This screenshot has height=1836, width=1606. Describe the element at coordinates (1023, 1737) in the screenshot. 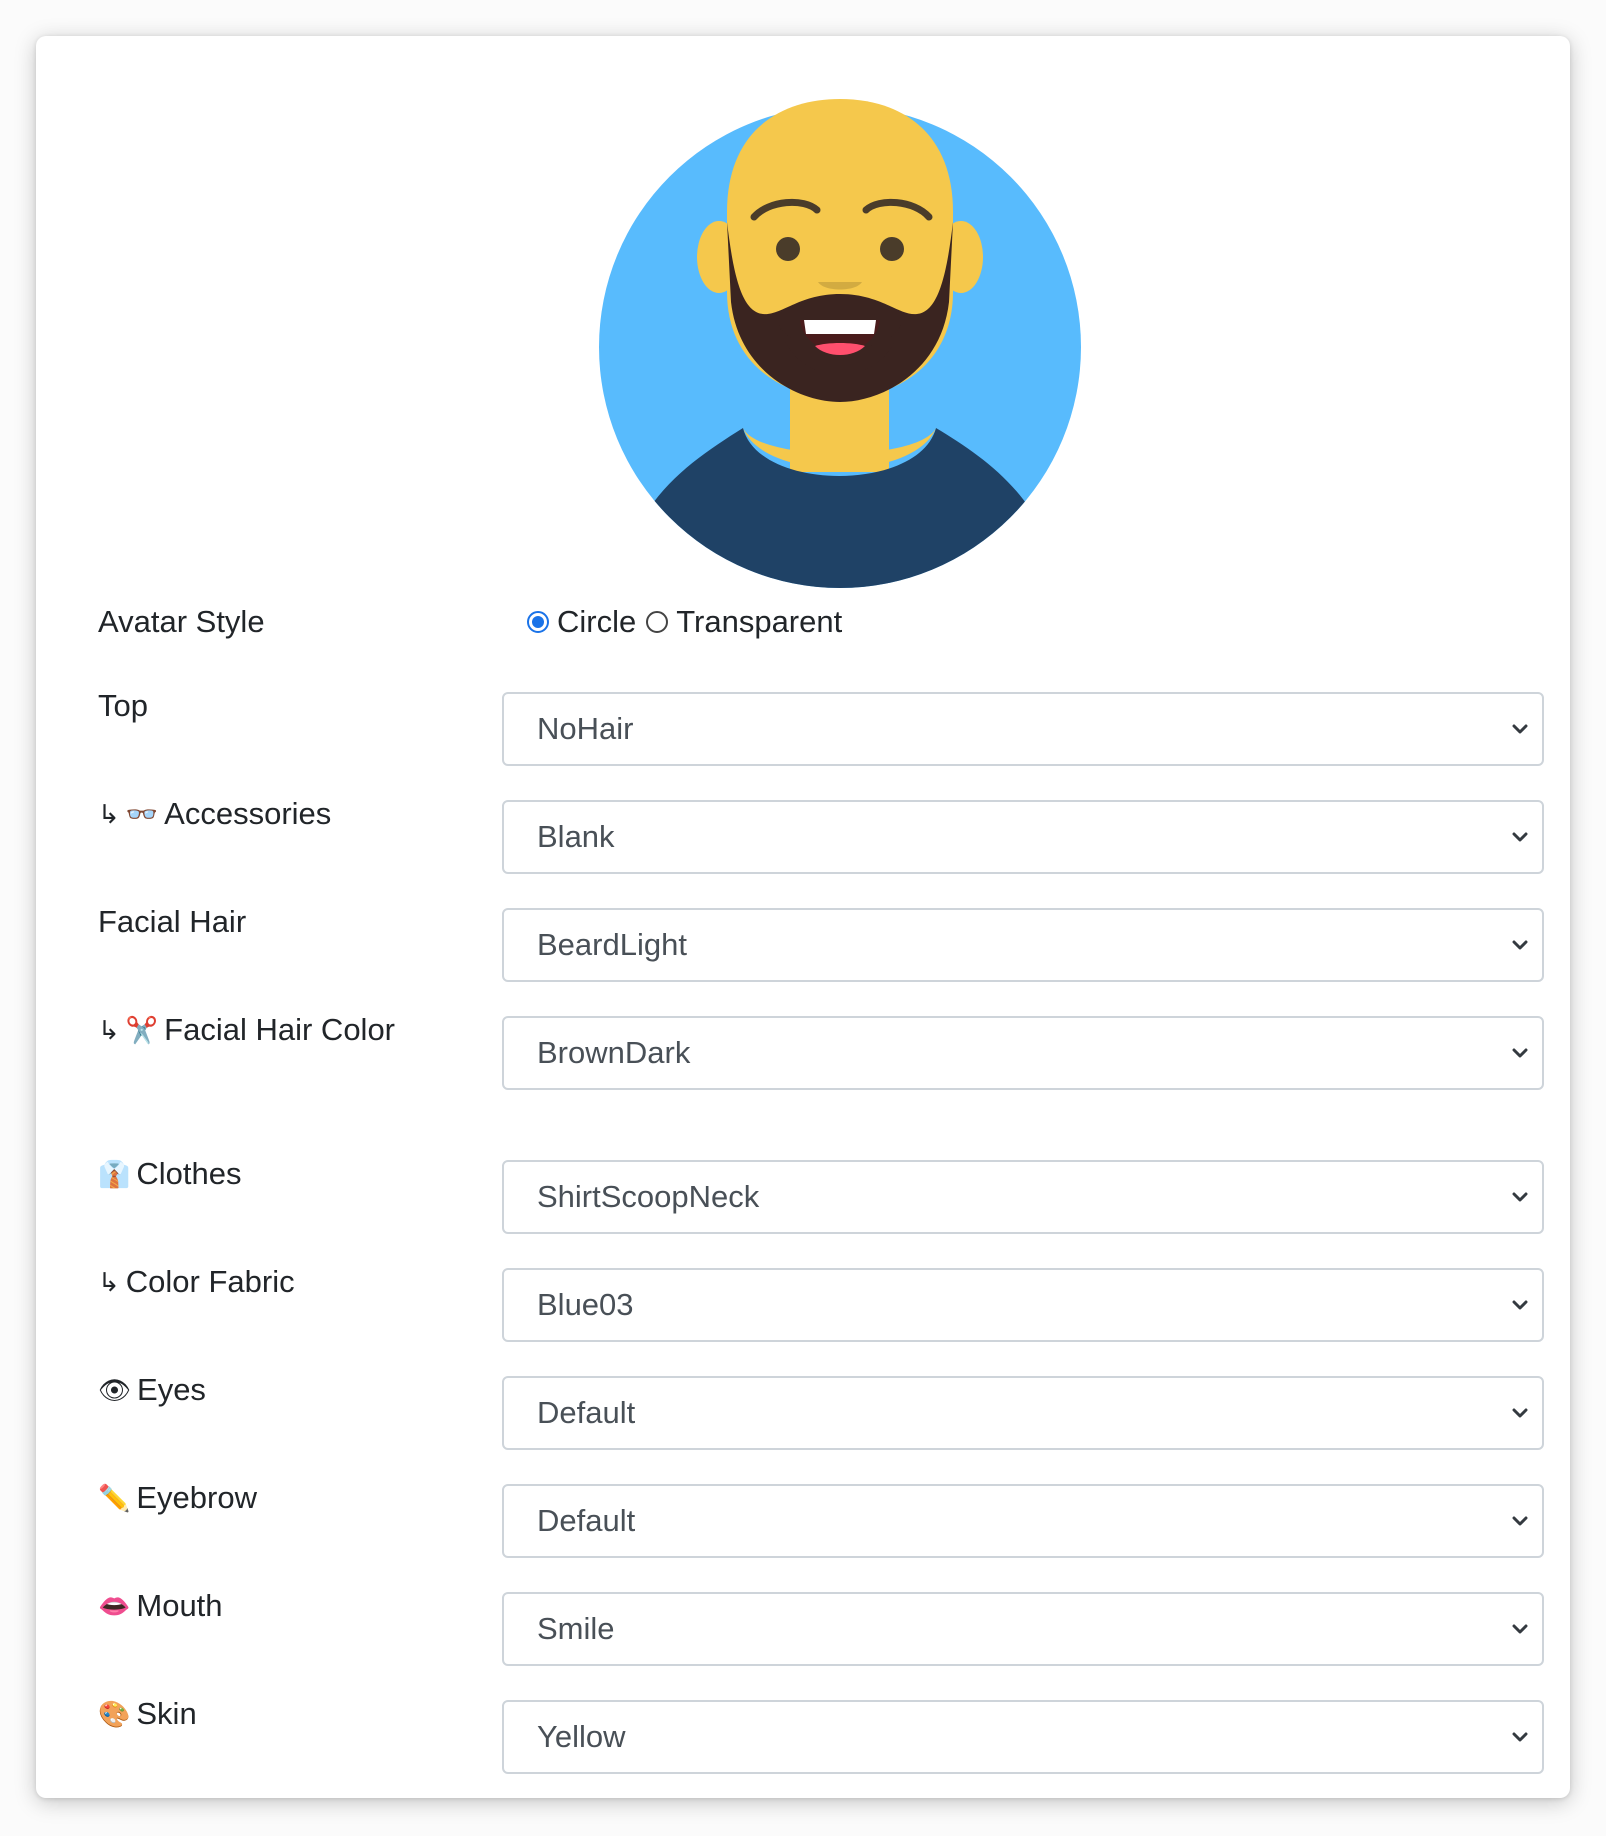

I see `skin-select: Yellow` at that location.